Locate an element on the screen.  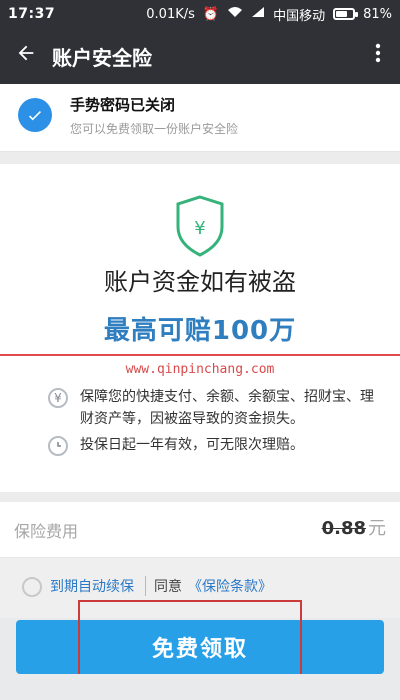
feature-item: 投保日起一年有效，可无限次理赔。 is located at coordinates (213, 445).